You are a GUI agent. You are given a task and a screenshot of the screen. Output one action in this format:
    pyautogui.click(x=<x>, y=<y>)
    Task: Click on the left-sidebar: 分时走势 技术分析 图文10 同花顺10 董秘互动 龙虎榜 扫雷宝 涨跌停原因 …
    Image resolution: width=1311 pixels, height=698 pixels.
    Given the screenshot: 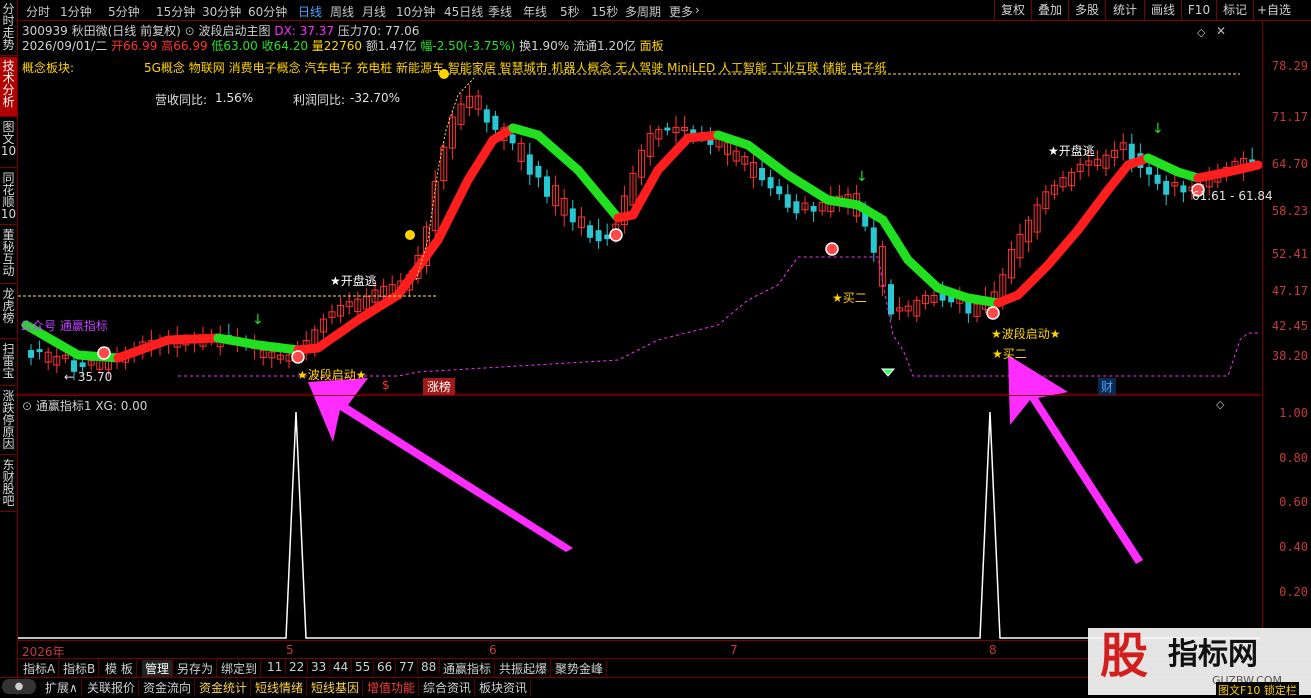 What is the action you would take?
    pyautogui.click(x=9, y=347)
    